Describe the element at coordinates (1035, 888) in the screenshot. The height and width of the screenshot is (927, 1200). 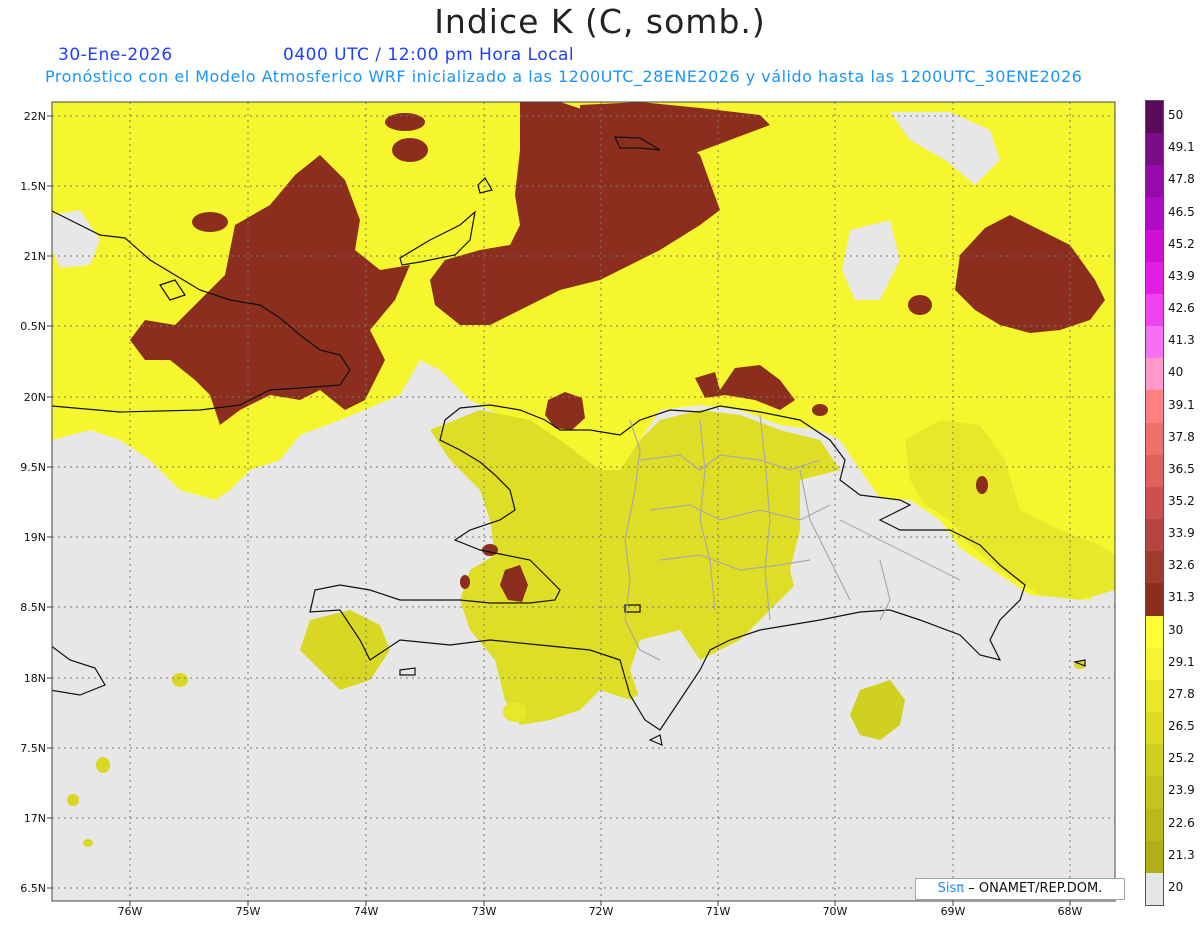
I see `credit-text: – ONAMET/REP.DOM.` at that location.